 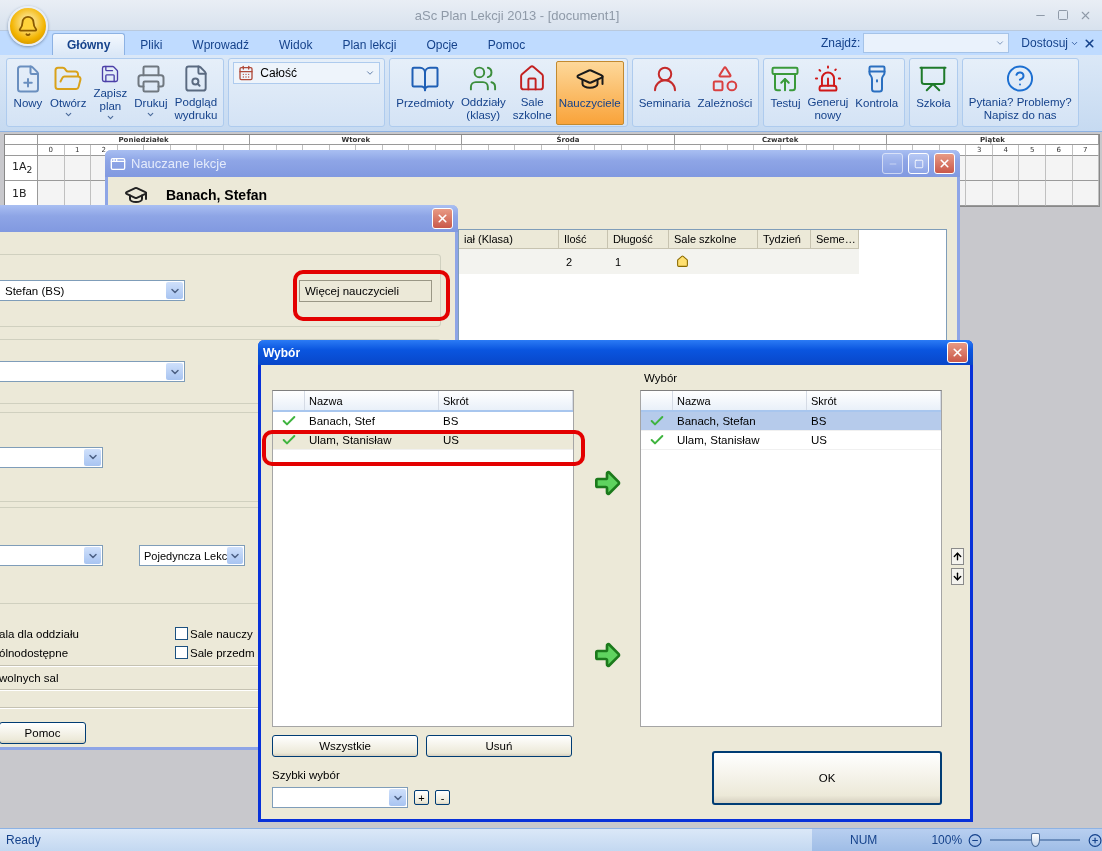 What do you see at coordinates (340, 797) in the screenshot?
I see `quick-select` at bounding box center [340, 797].